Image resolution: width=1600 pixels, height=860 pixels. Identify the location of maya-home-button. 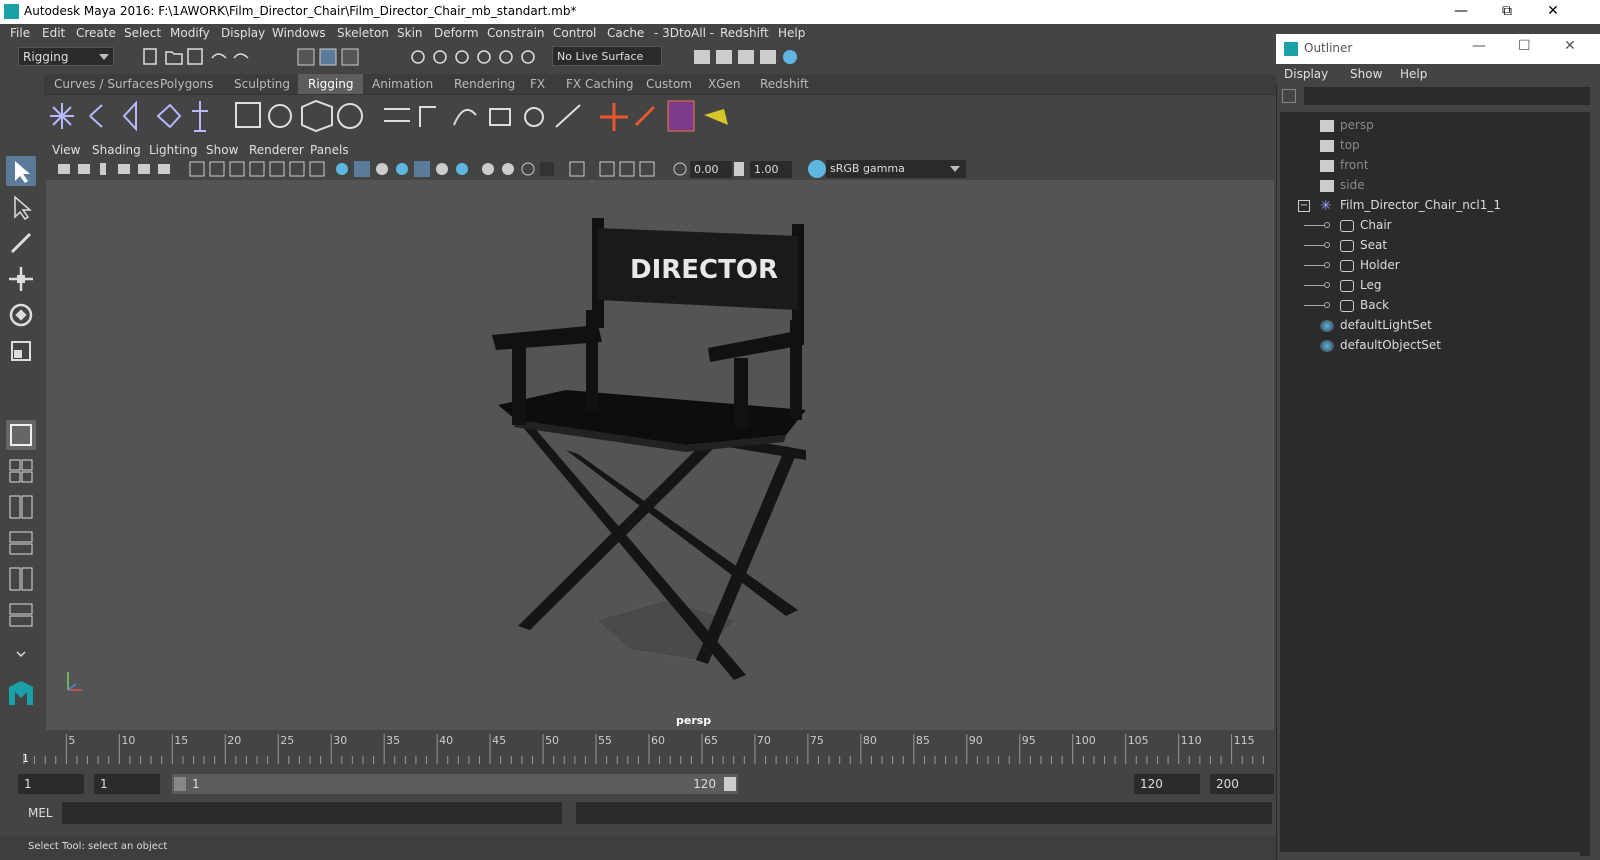
(21, 693).